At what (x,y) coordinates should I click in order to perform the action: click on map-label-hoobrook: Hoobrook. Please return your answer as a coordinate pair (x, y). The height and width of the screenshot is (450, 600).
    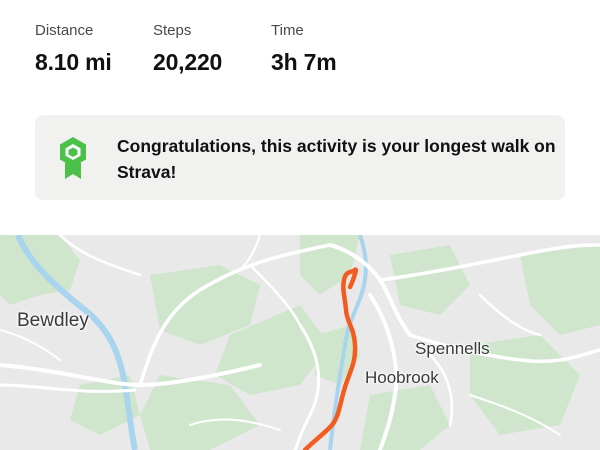
    Looking at the image, I should click on (402, 377).